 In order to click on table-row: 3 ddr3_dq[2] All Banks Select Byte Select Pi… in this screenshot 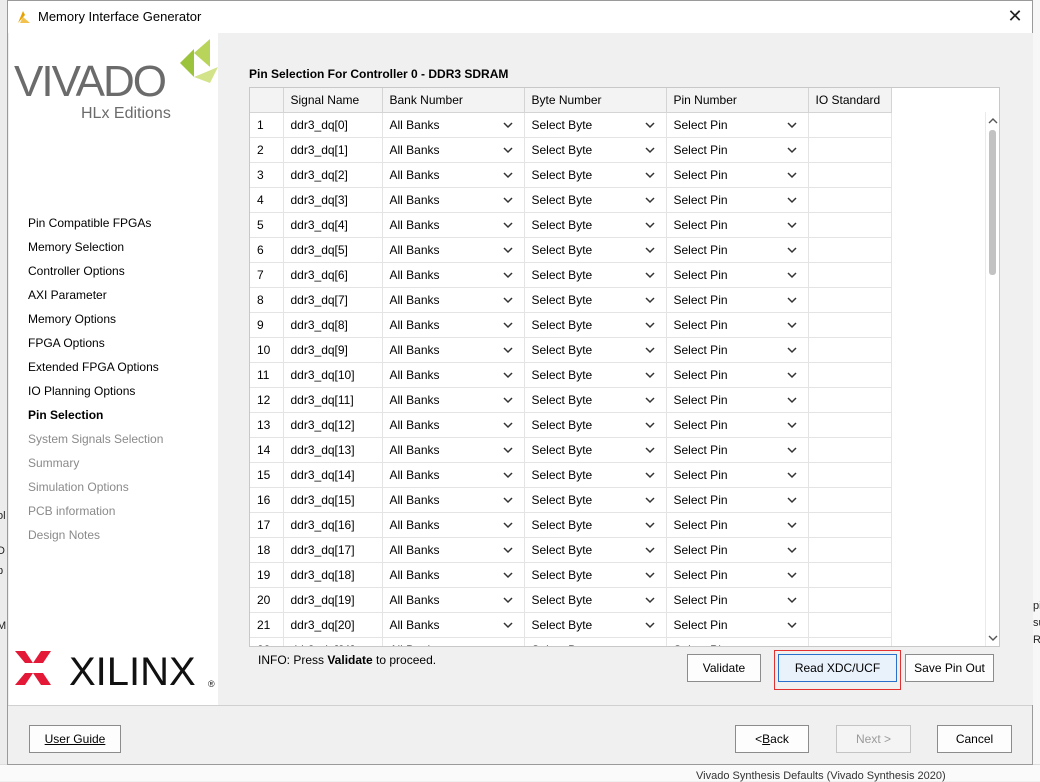, I will do `click(571, 175)`.